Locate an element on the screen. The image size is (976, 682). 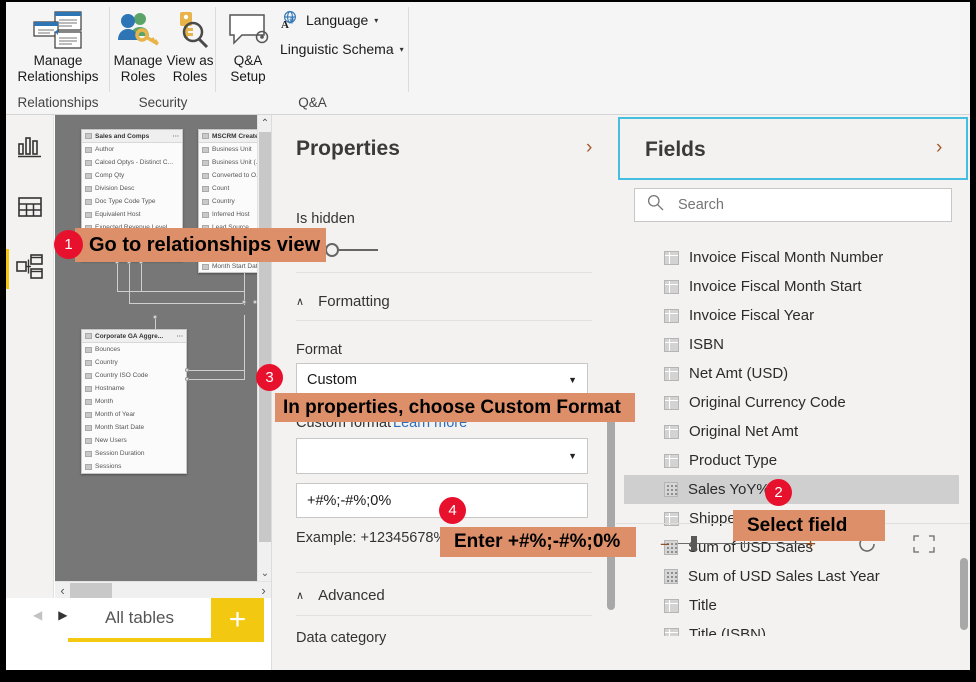
canvas-field-row: Author is located at coordinates (132, 149).